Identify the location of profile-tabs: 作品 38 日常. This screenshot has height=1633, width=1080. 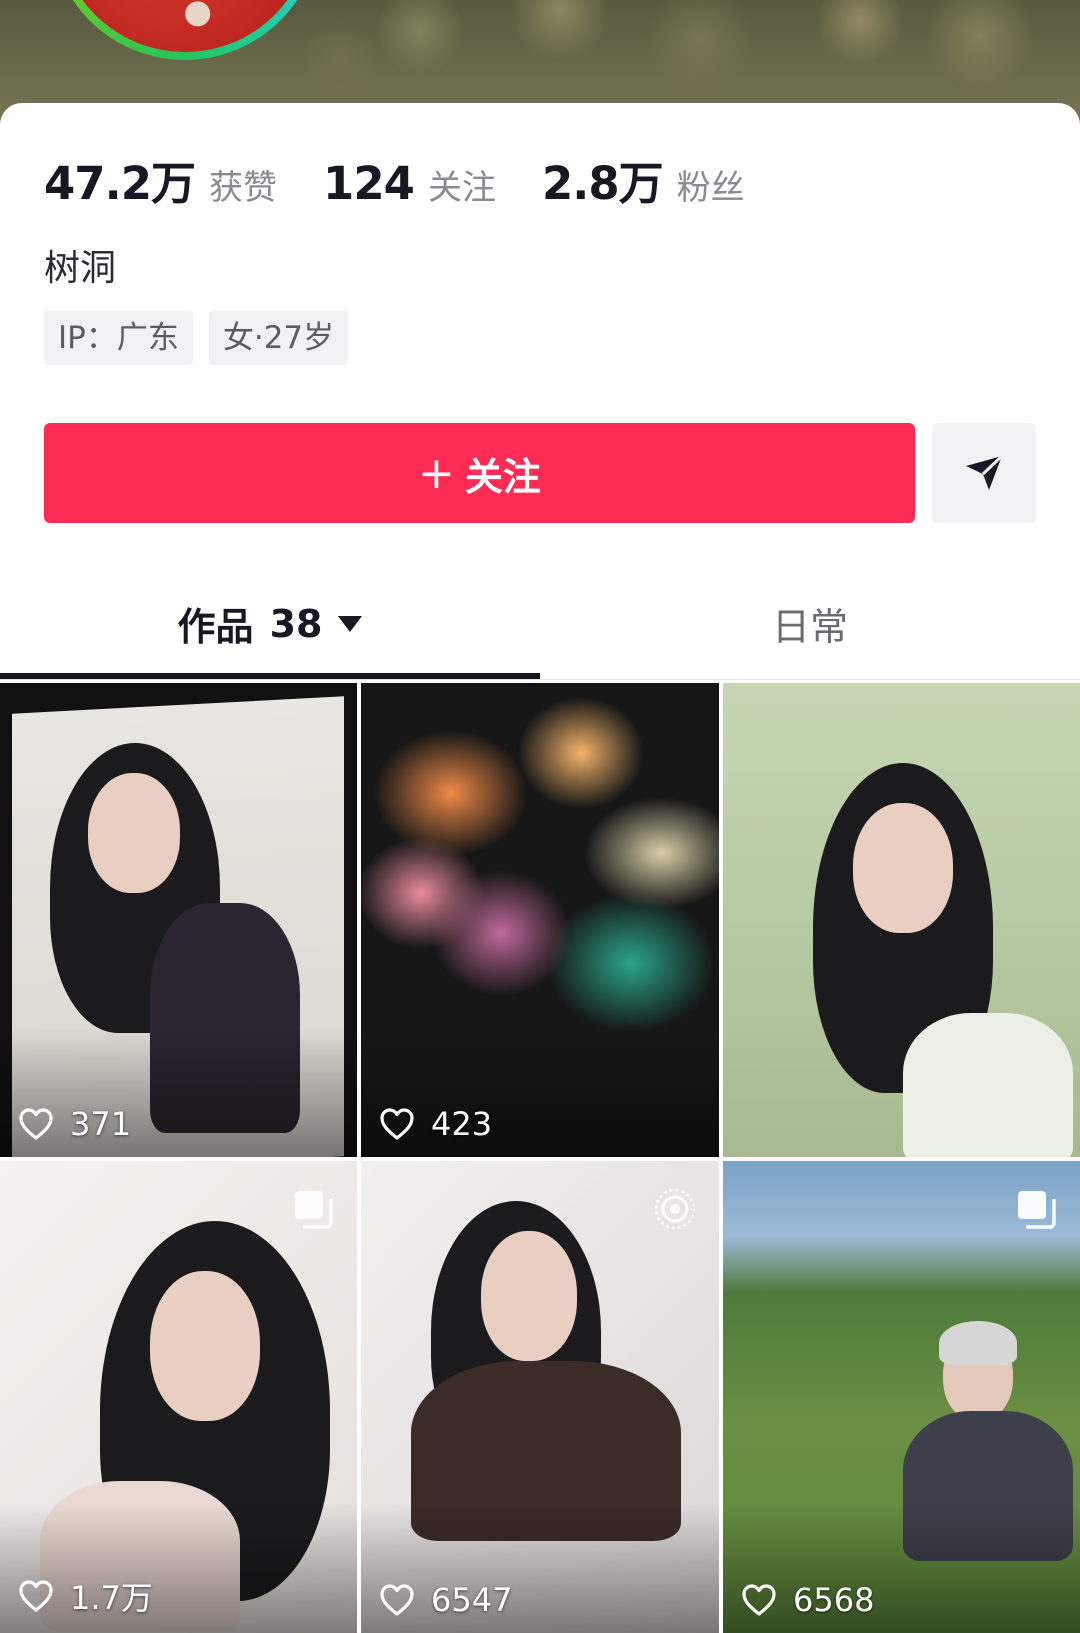
(540, 623).